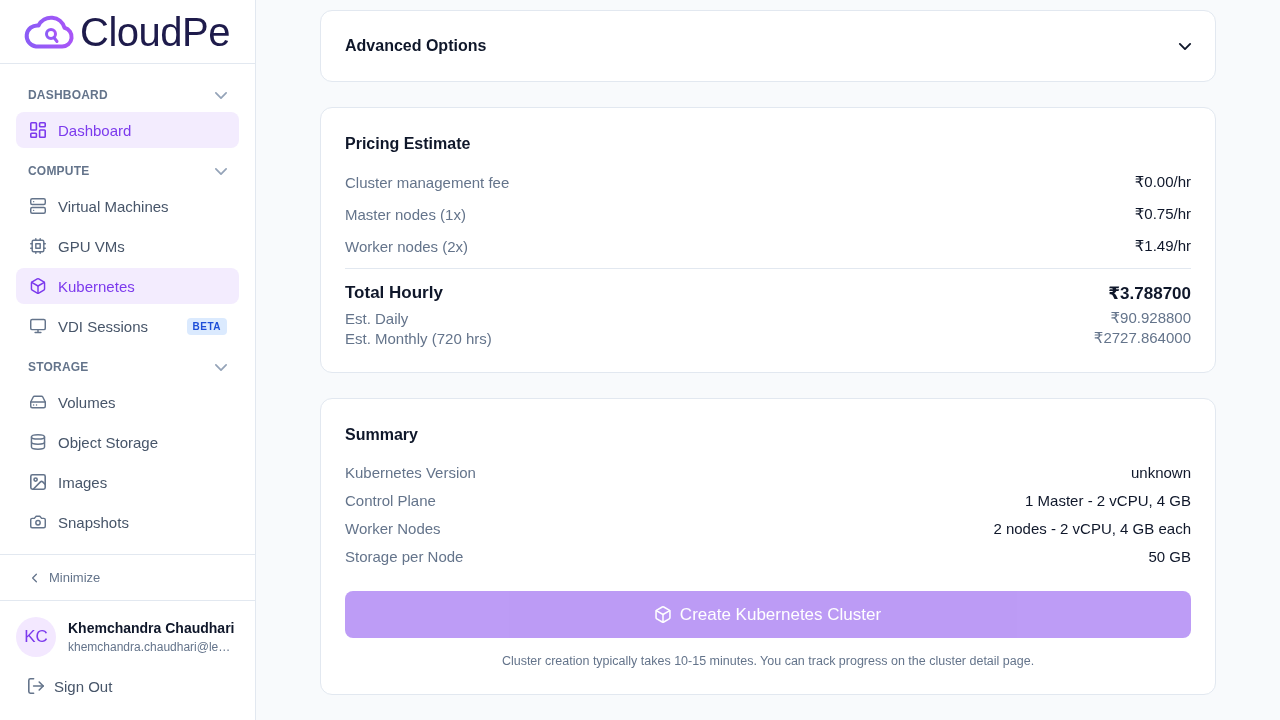 The image size is (1280, 720). Describe the element at coordinates (38, 522) in the screenshot. I see `camera-icon` at that location.